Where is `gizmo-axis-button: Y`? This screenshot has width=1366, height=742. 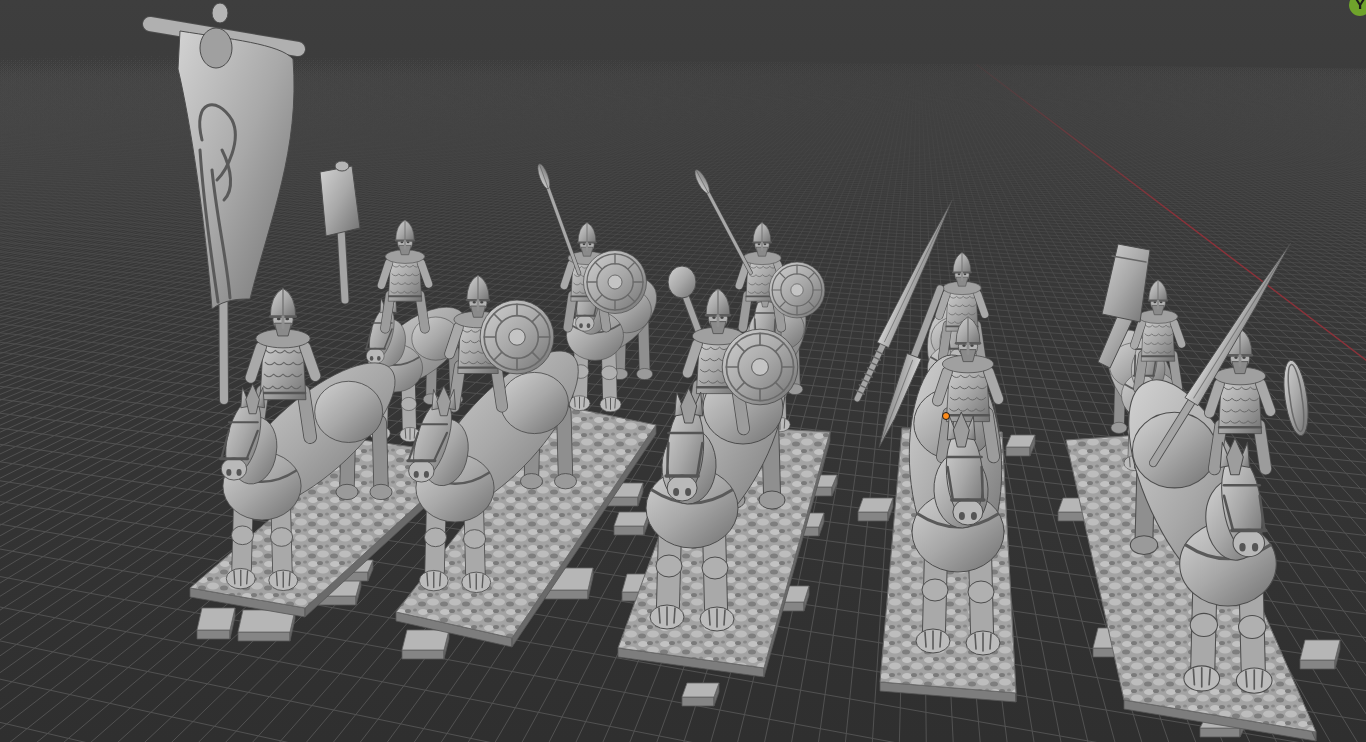 gizmo-axis-button: Y is located at coordinates (1357, 8).